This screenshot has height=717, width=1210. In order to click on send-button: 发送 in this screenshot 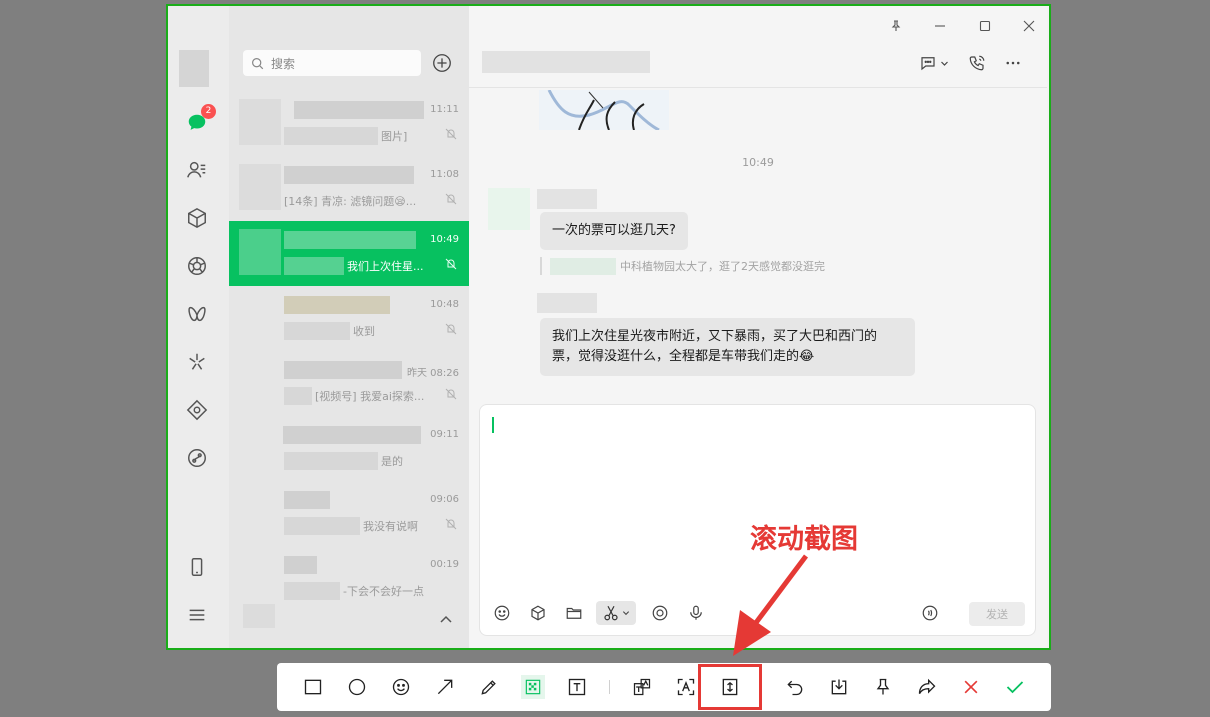, I will do `click(997, 614)`.